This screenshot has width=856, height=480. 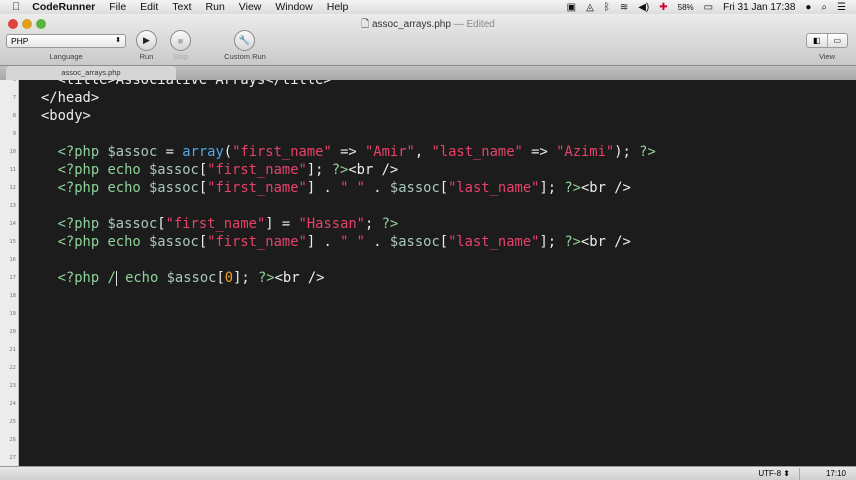 What do you see at coordinates (250, 7) in the screenshot?
I see `menu-view: View` at bounding box center [250, 7].